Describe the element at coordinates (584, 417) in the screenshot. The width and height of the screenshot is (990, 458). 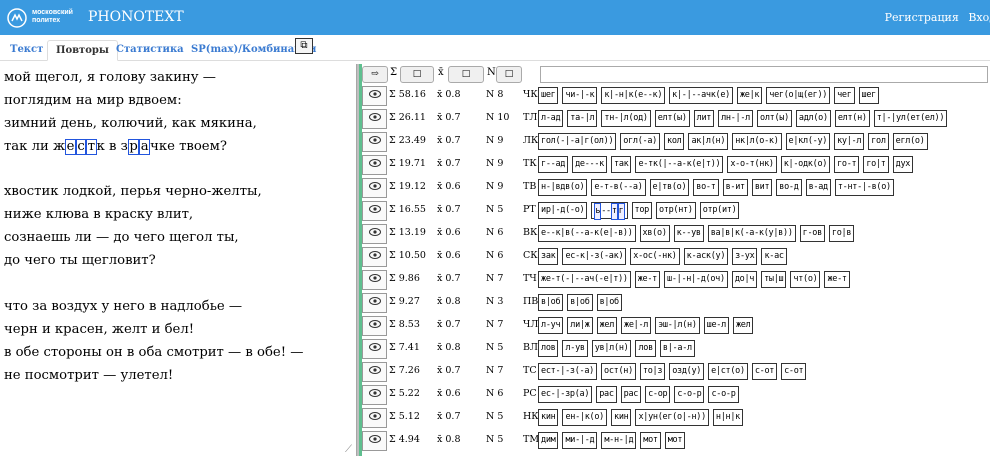
I see `repeat-chunk: ен-|к(о)` at that location.